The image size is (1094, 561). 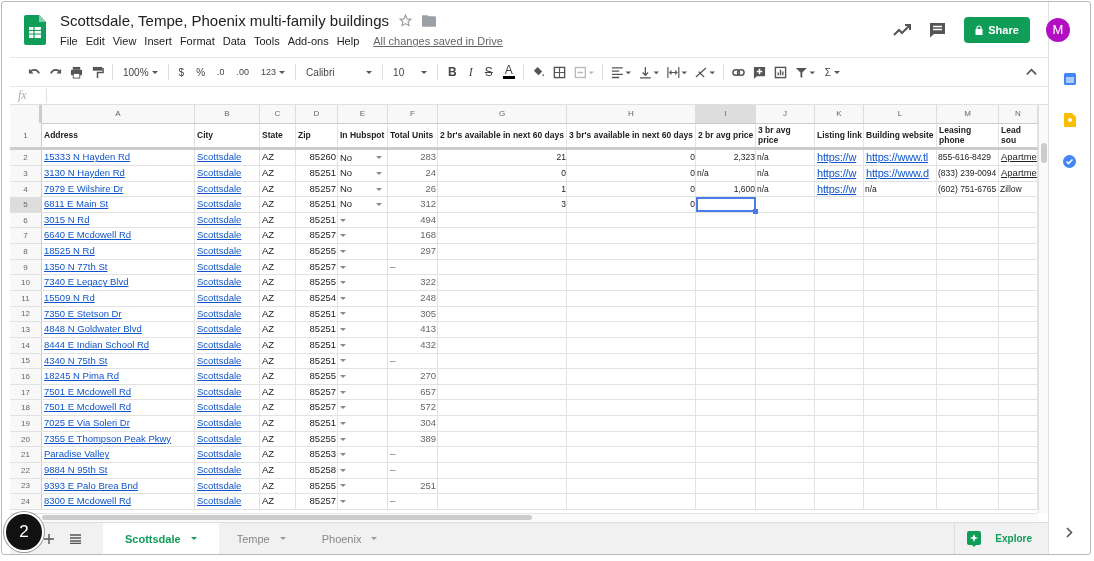 I want to click on comment-icon, so click(x=937, y=29).